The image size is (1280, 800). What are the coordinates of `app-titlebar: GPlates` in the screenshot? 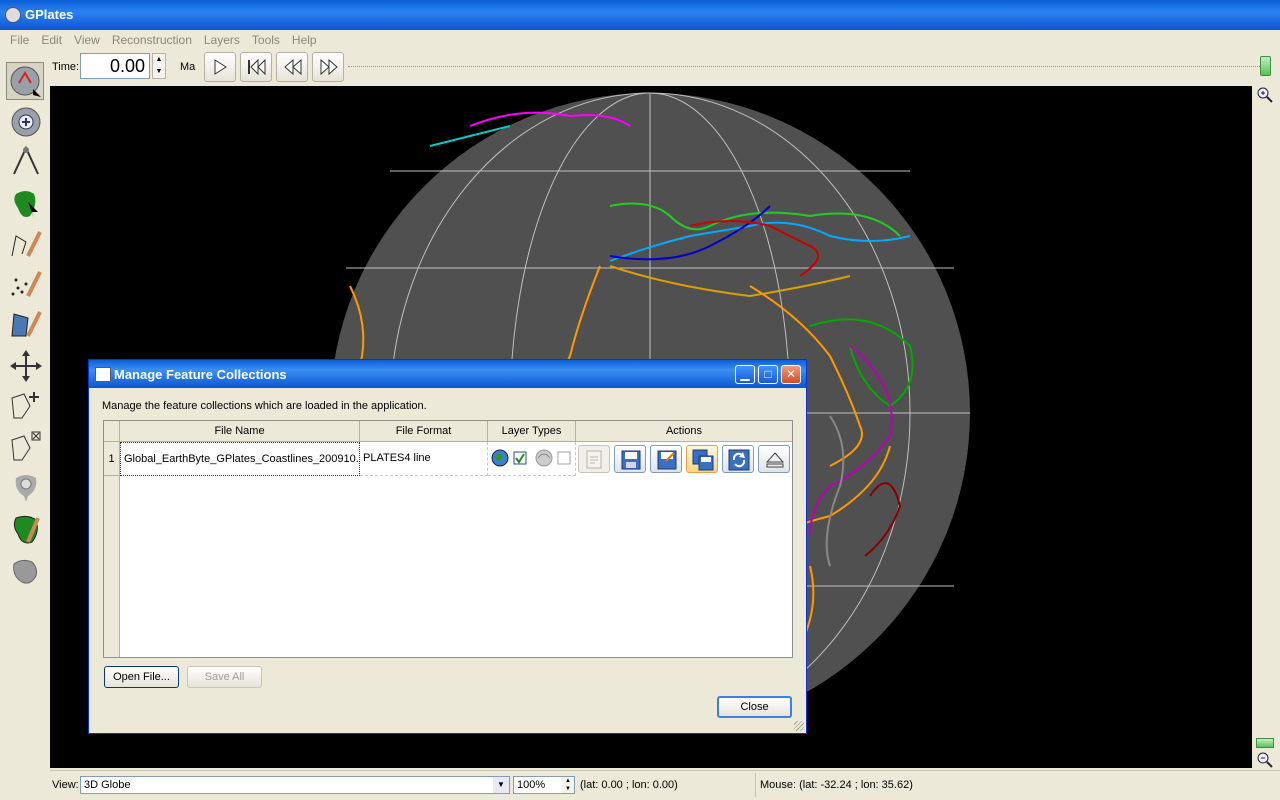 It's located at (640, 15).